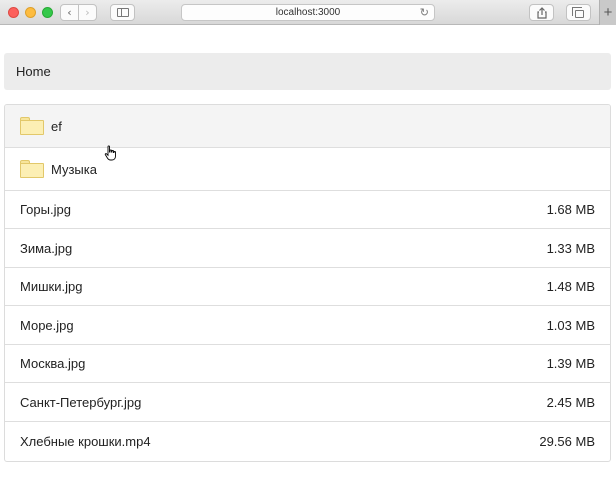 This screenshot has height=480, width=616. I want to click on file-item: Москва.jpg 1.39 MB, so click(307, 364).